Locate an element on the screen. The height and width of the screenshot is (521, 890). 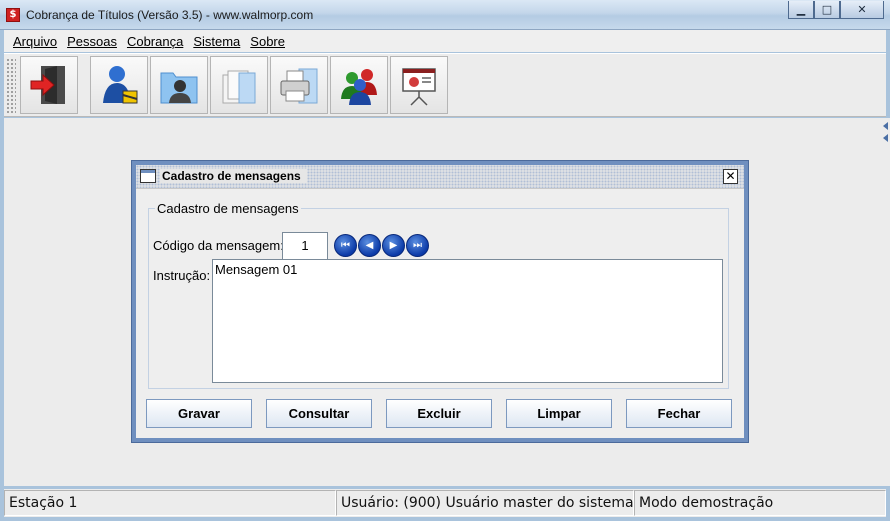
maximize-button: □ is located at coordinates (827, 10).